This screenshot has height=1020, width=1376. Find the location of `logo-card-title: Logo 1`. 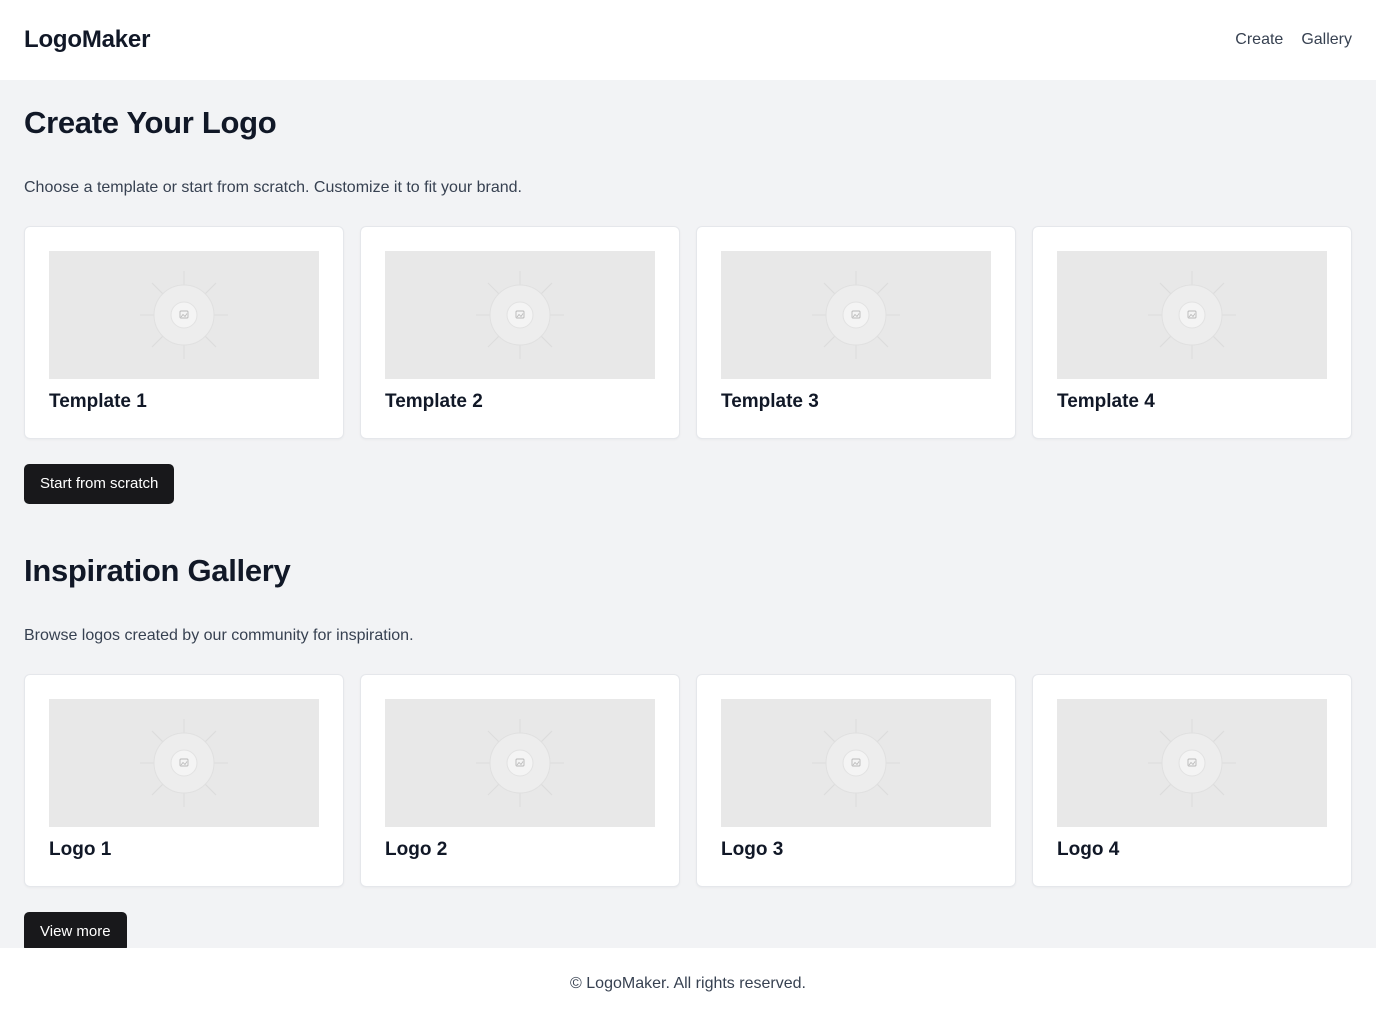

logo-card-title: Logo 1 is located at coordinates (80, 849).